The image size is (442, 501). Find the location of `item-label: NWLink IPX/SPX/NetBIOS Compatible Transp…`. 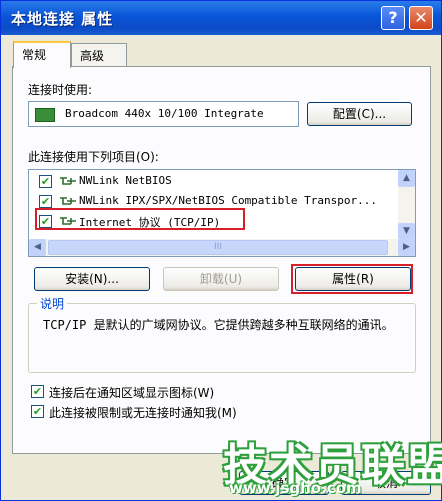

item-label: NWLink IPX/SPX/NetBIOS Compatible Transp… is located at coordinates (228, 200).